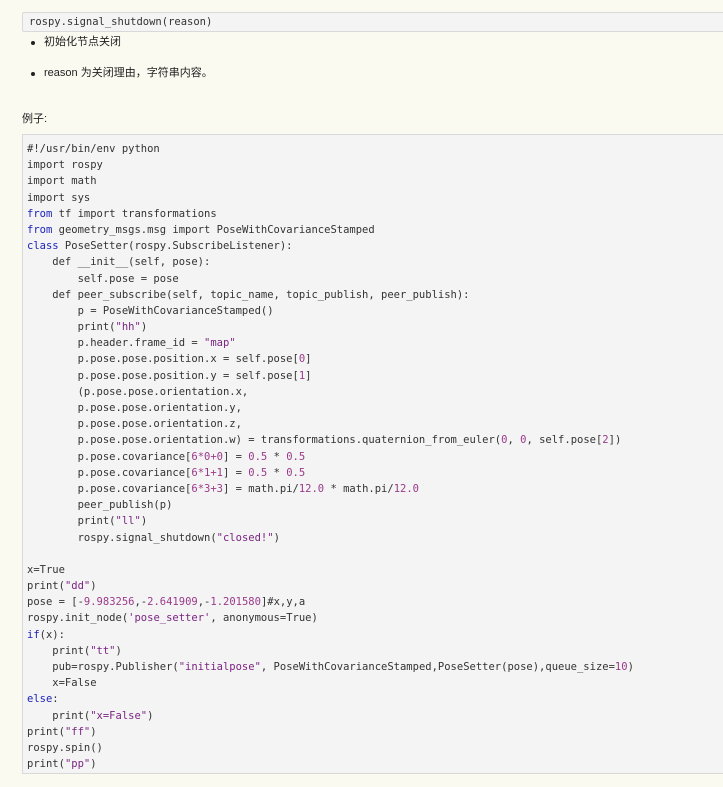 The height and width of the screenshot is (787, 723). What do you see at coordinates (128, 327) in the screenshot?
I see `code-token: "hh"` at bounding box center [128, 327].